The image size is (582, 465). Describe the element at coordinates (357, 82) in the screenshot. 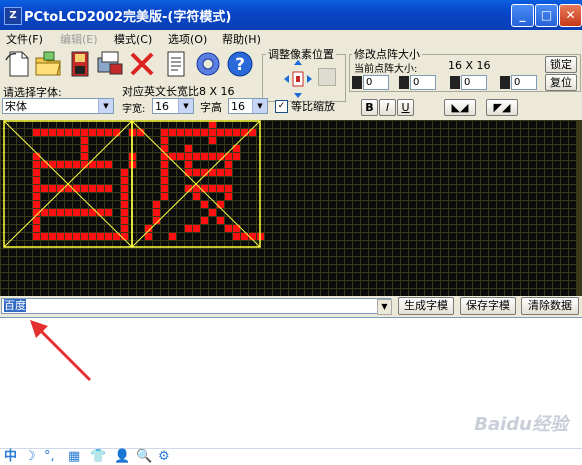

I see `left-arrow-icon` at that location.